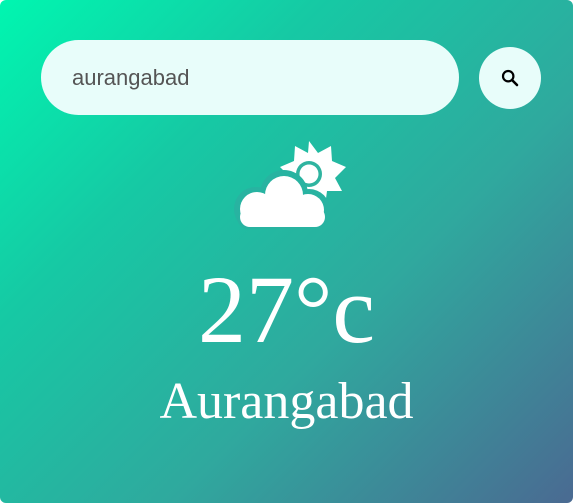  What do you see at coordinates (286, 401) in the screenshot?
I see `city-name: Aurangabad` at bounding box center [286, 401].